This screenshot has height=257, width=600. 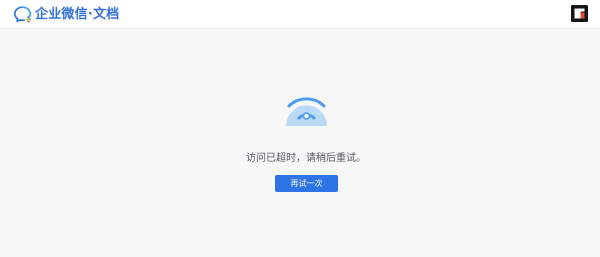 I want to click on wifi-signal-icon, so click(x=306, y=111).